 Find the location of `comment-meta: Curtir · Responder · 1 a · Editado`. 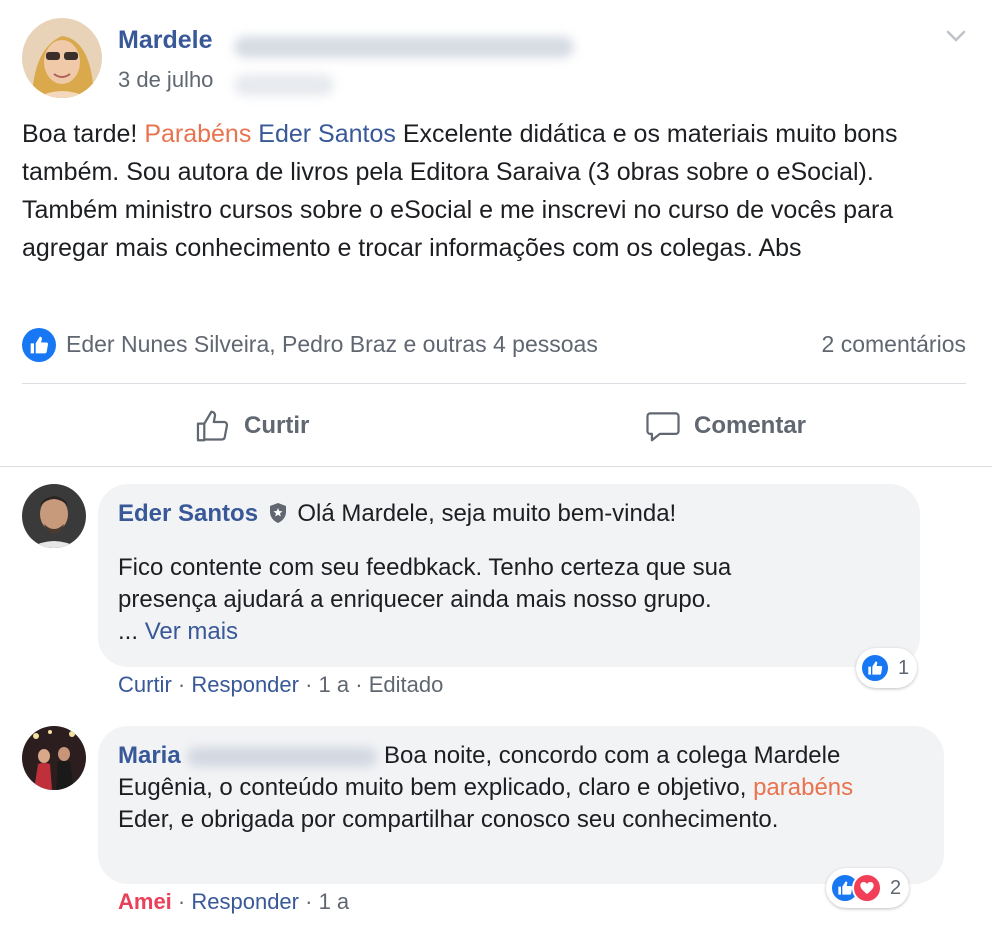

comment-meta: Curtir · Responder · 1 a · Editado is located at coordinates (280, 685).